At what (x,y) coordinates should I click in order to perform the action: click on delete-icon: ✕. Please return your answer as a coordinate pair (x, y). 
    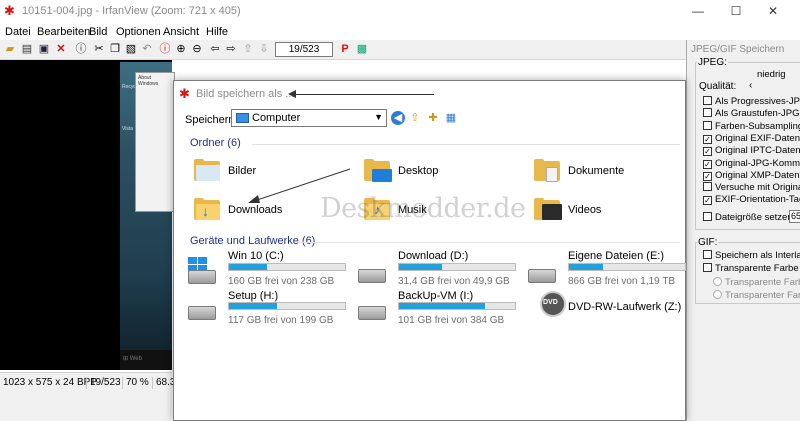
    Looking at the image, I should click on (61, 49).